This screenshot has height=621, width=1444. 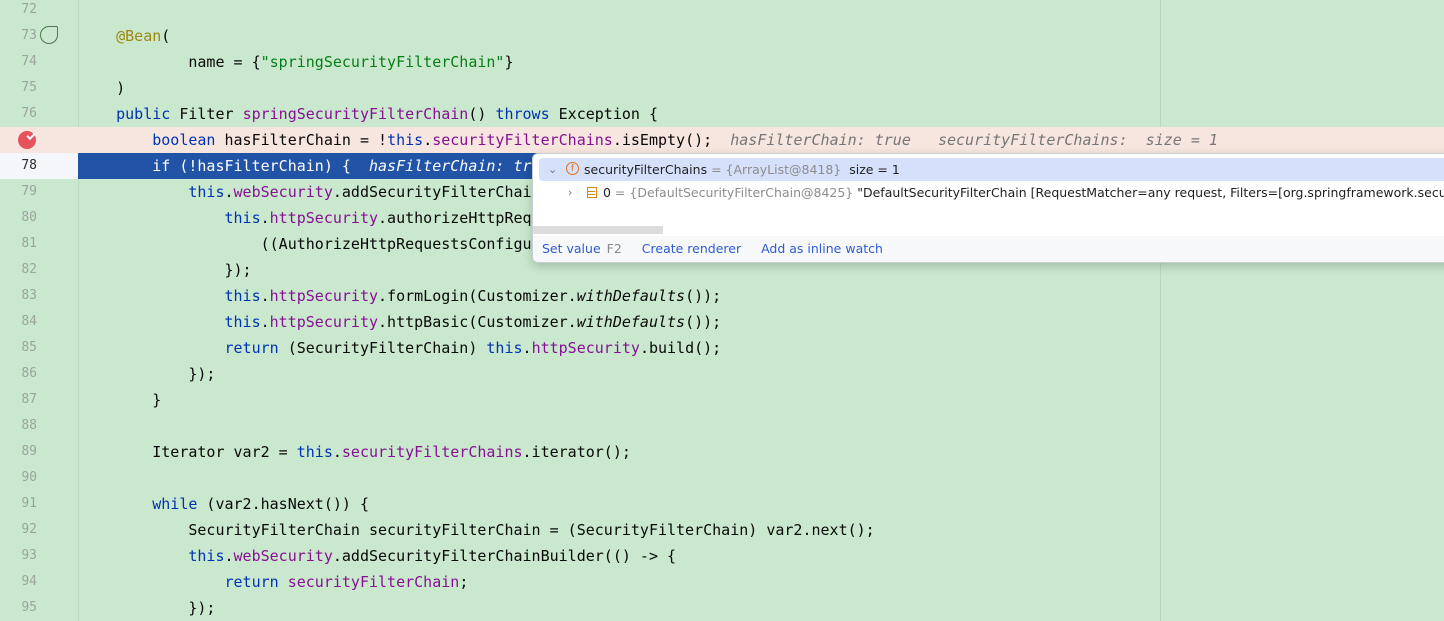 I want to click on code-token: ), so click(x=103, y=88).